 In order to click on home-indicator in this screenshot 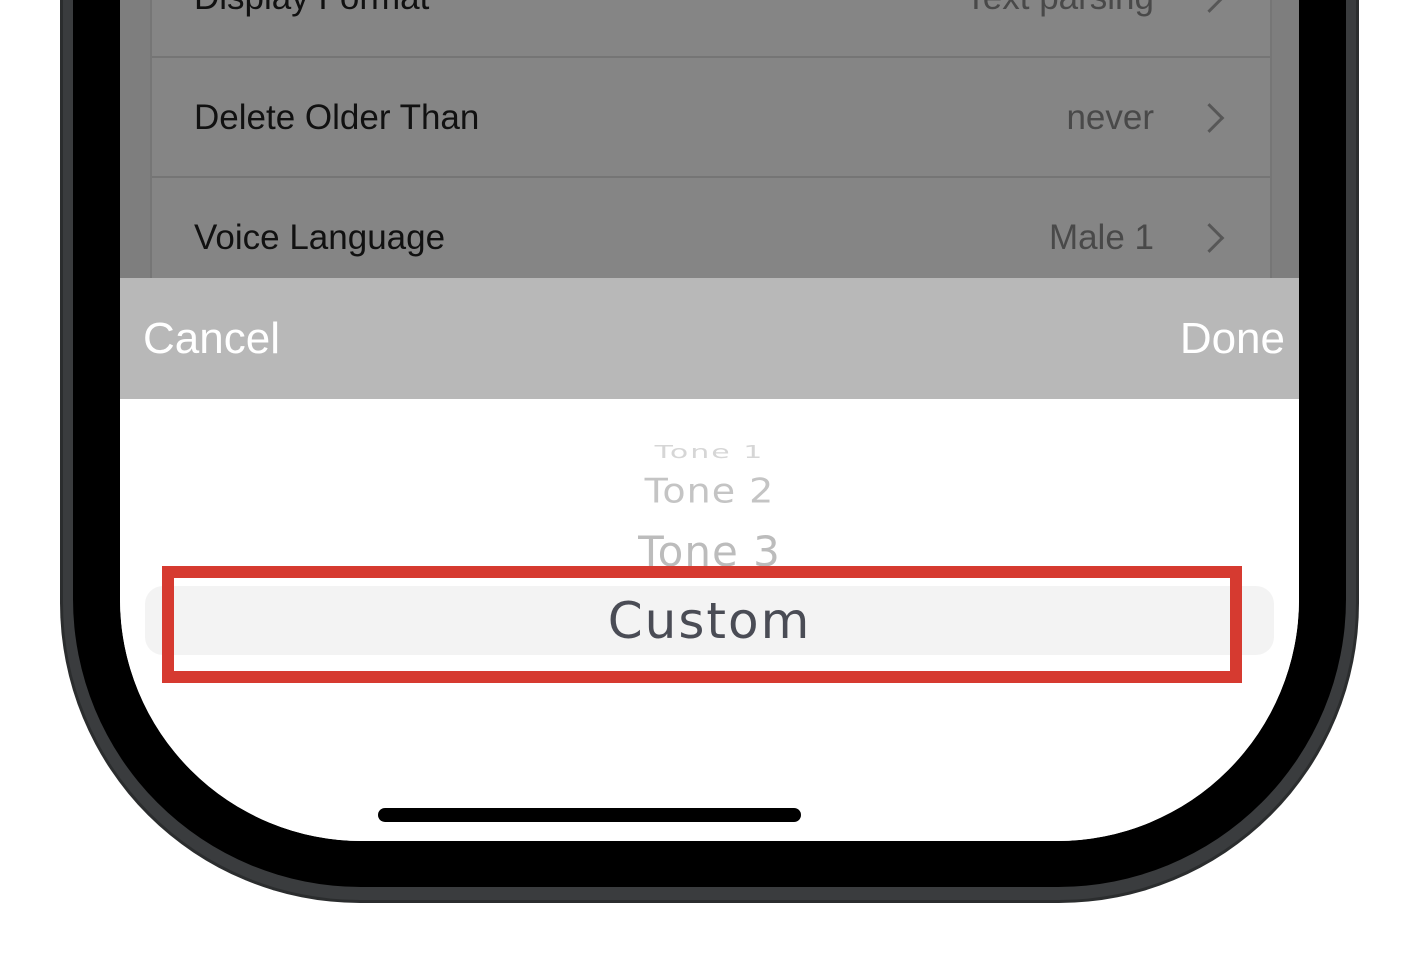, I will do `click(589, 815)`.